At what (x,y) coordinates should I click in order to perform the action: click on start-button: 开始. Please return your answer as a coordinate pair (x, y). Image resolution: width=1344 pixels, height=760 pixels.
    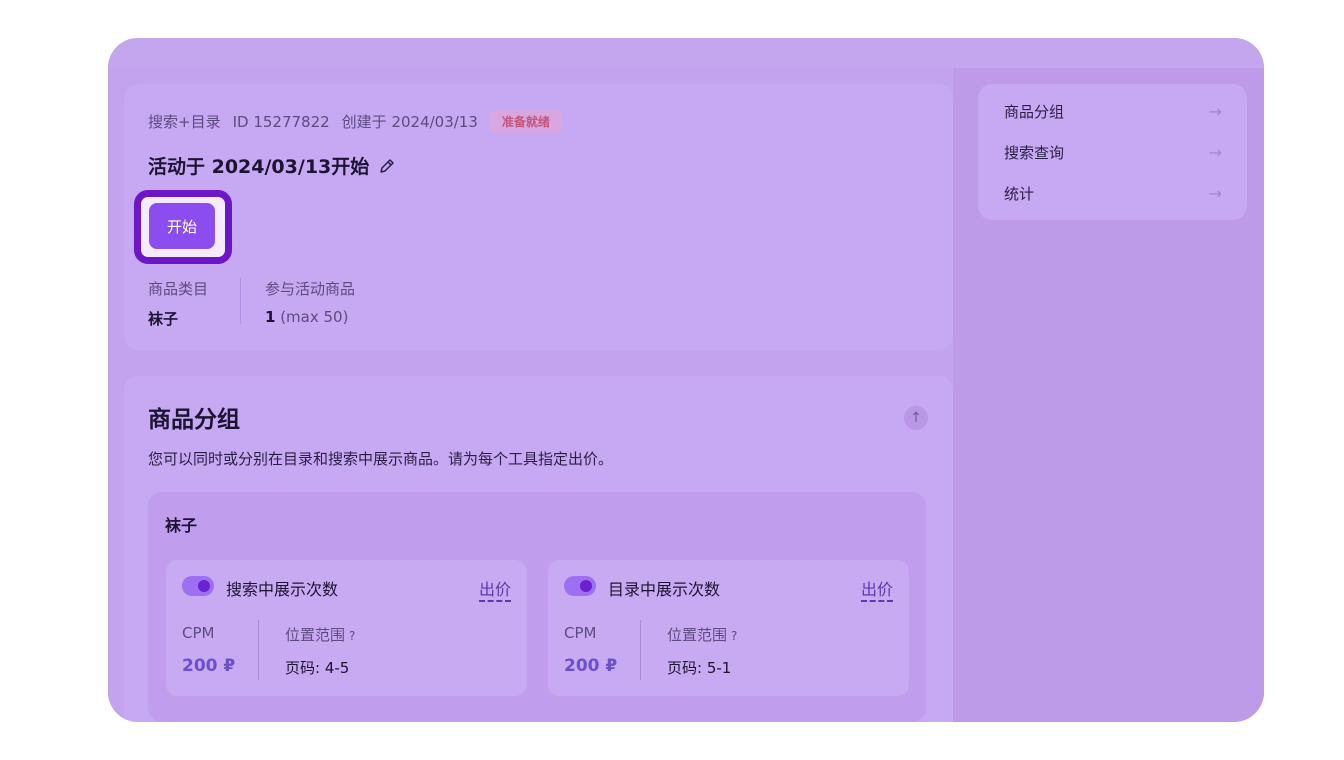
    Looking at the image, I should click on (182, 226).